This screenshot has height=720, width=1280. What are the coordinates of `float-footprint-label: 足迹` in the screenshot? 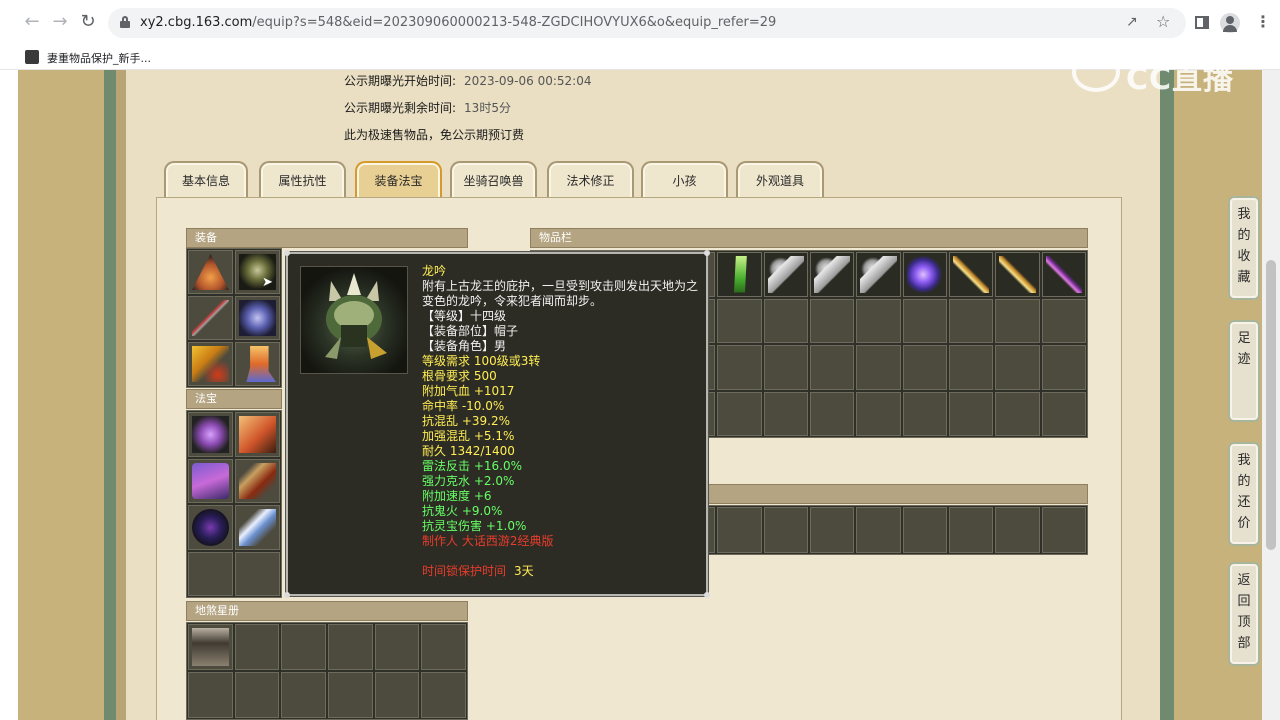 It's located at (1244, 349).